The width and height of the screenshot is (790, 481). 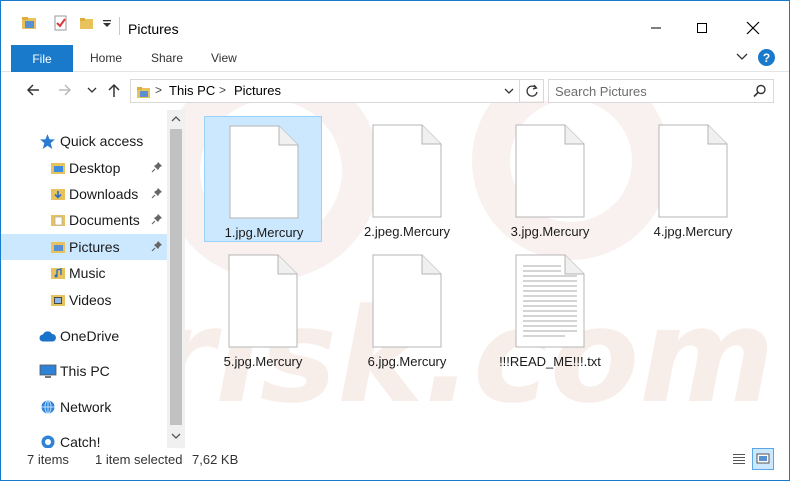 I want to click on search-box, so click(x=661, y=91).